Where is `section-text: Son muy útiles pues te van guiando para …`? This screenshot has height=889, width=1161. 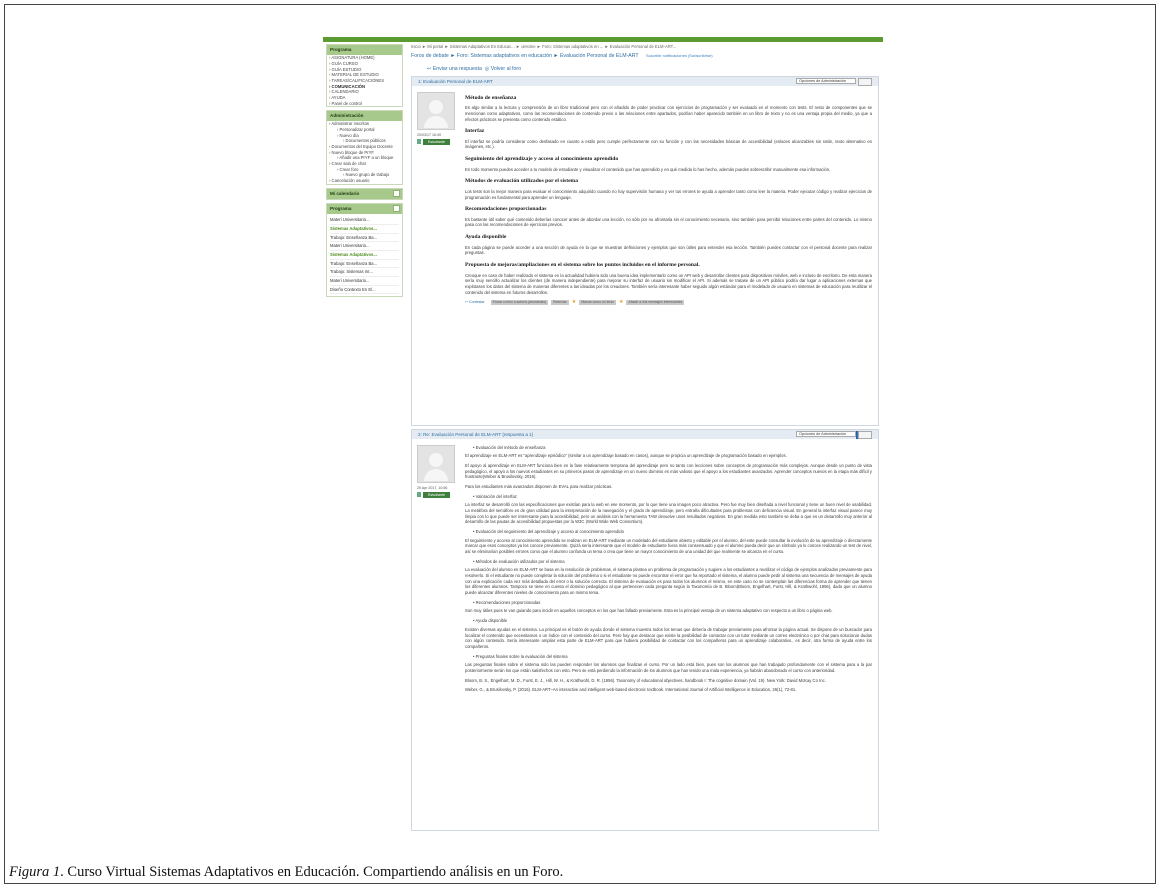
section-text: Son muy útiles pues te van guiando para … is located at coordinates (649, 611).